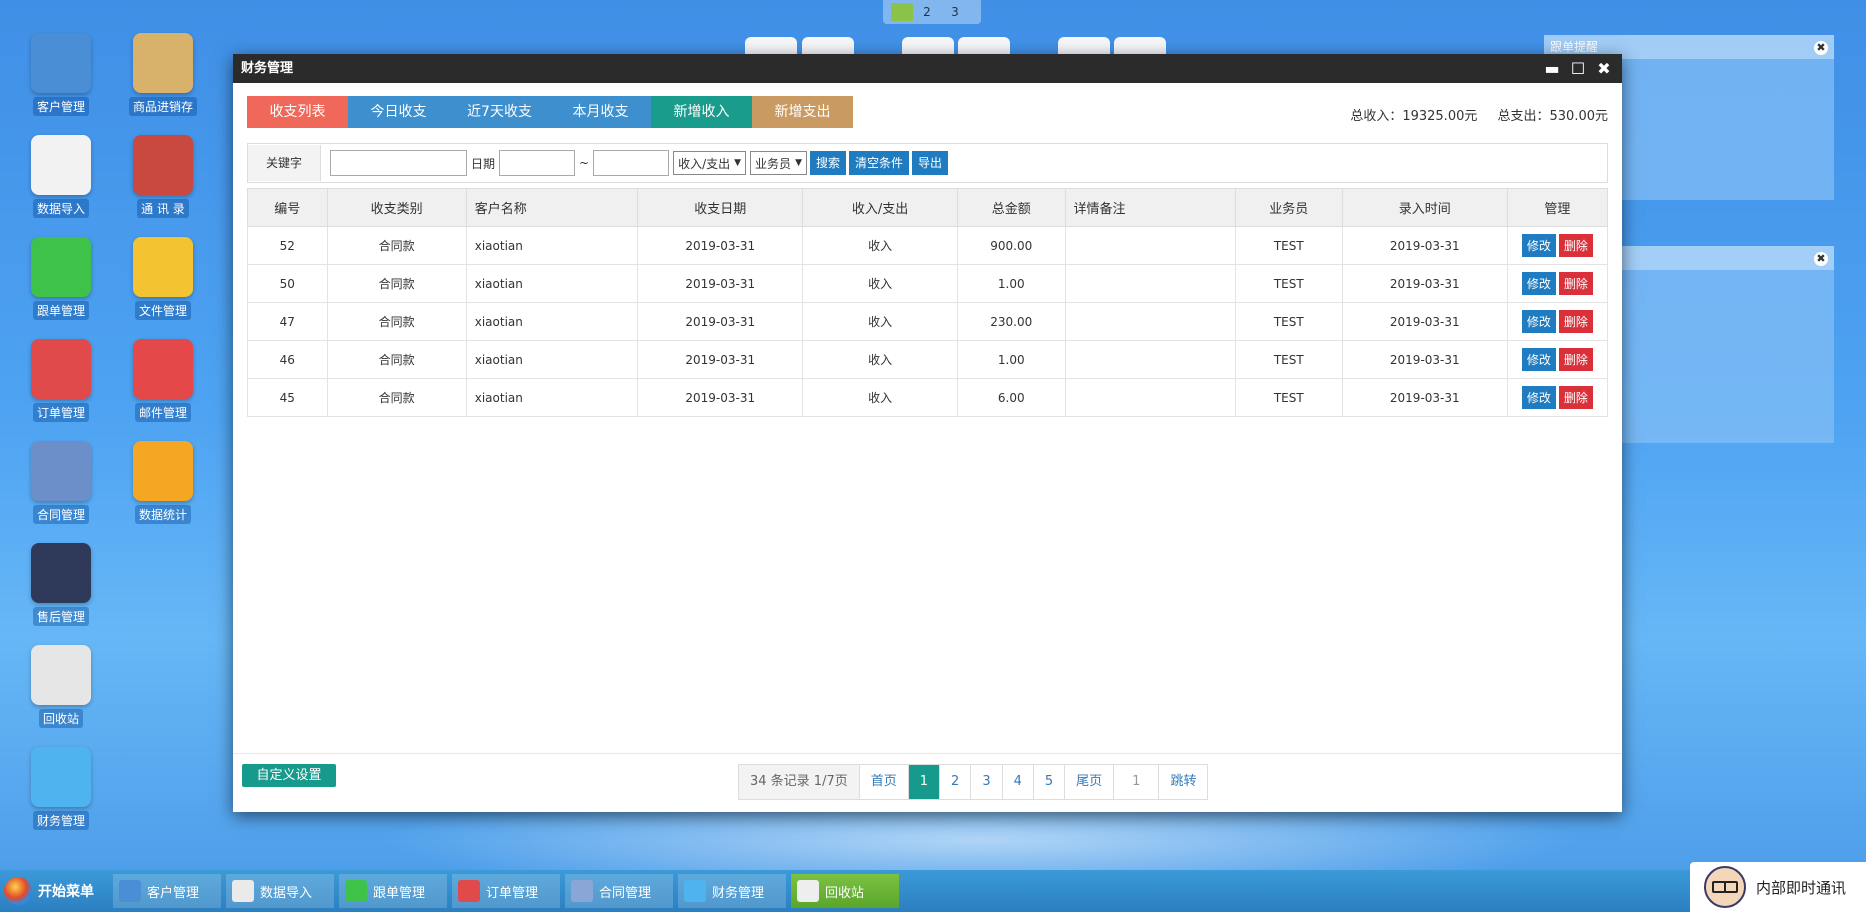 The width and height of the screenshot is (1866, 912). What do you see at coordinates (297, 112) in the screenshot?
I see `tab-1: 收支列表` at bounding box center [297, 112].